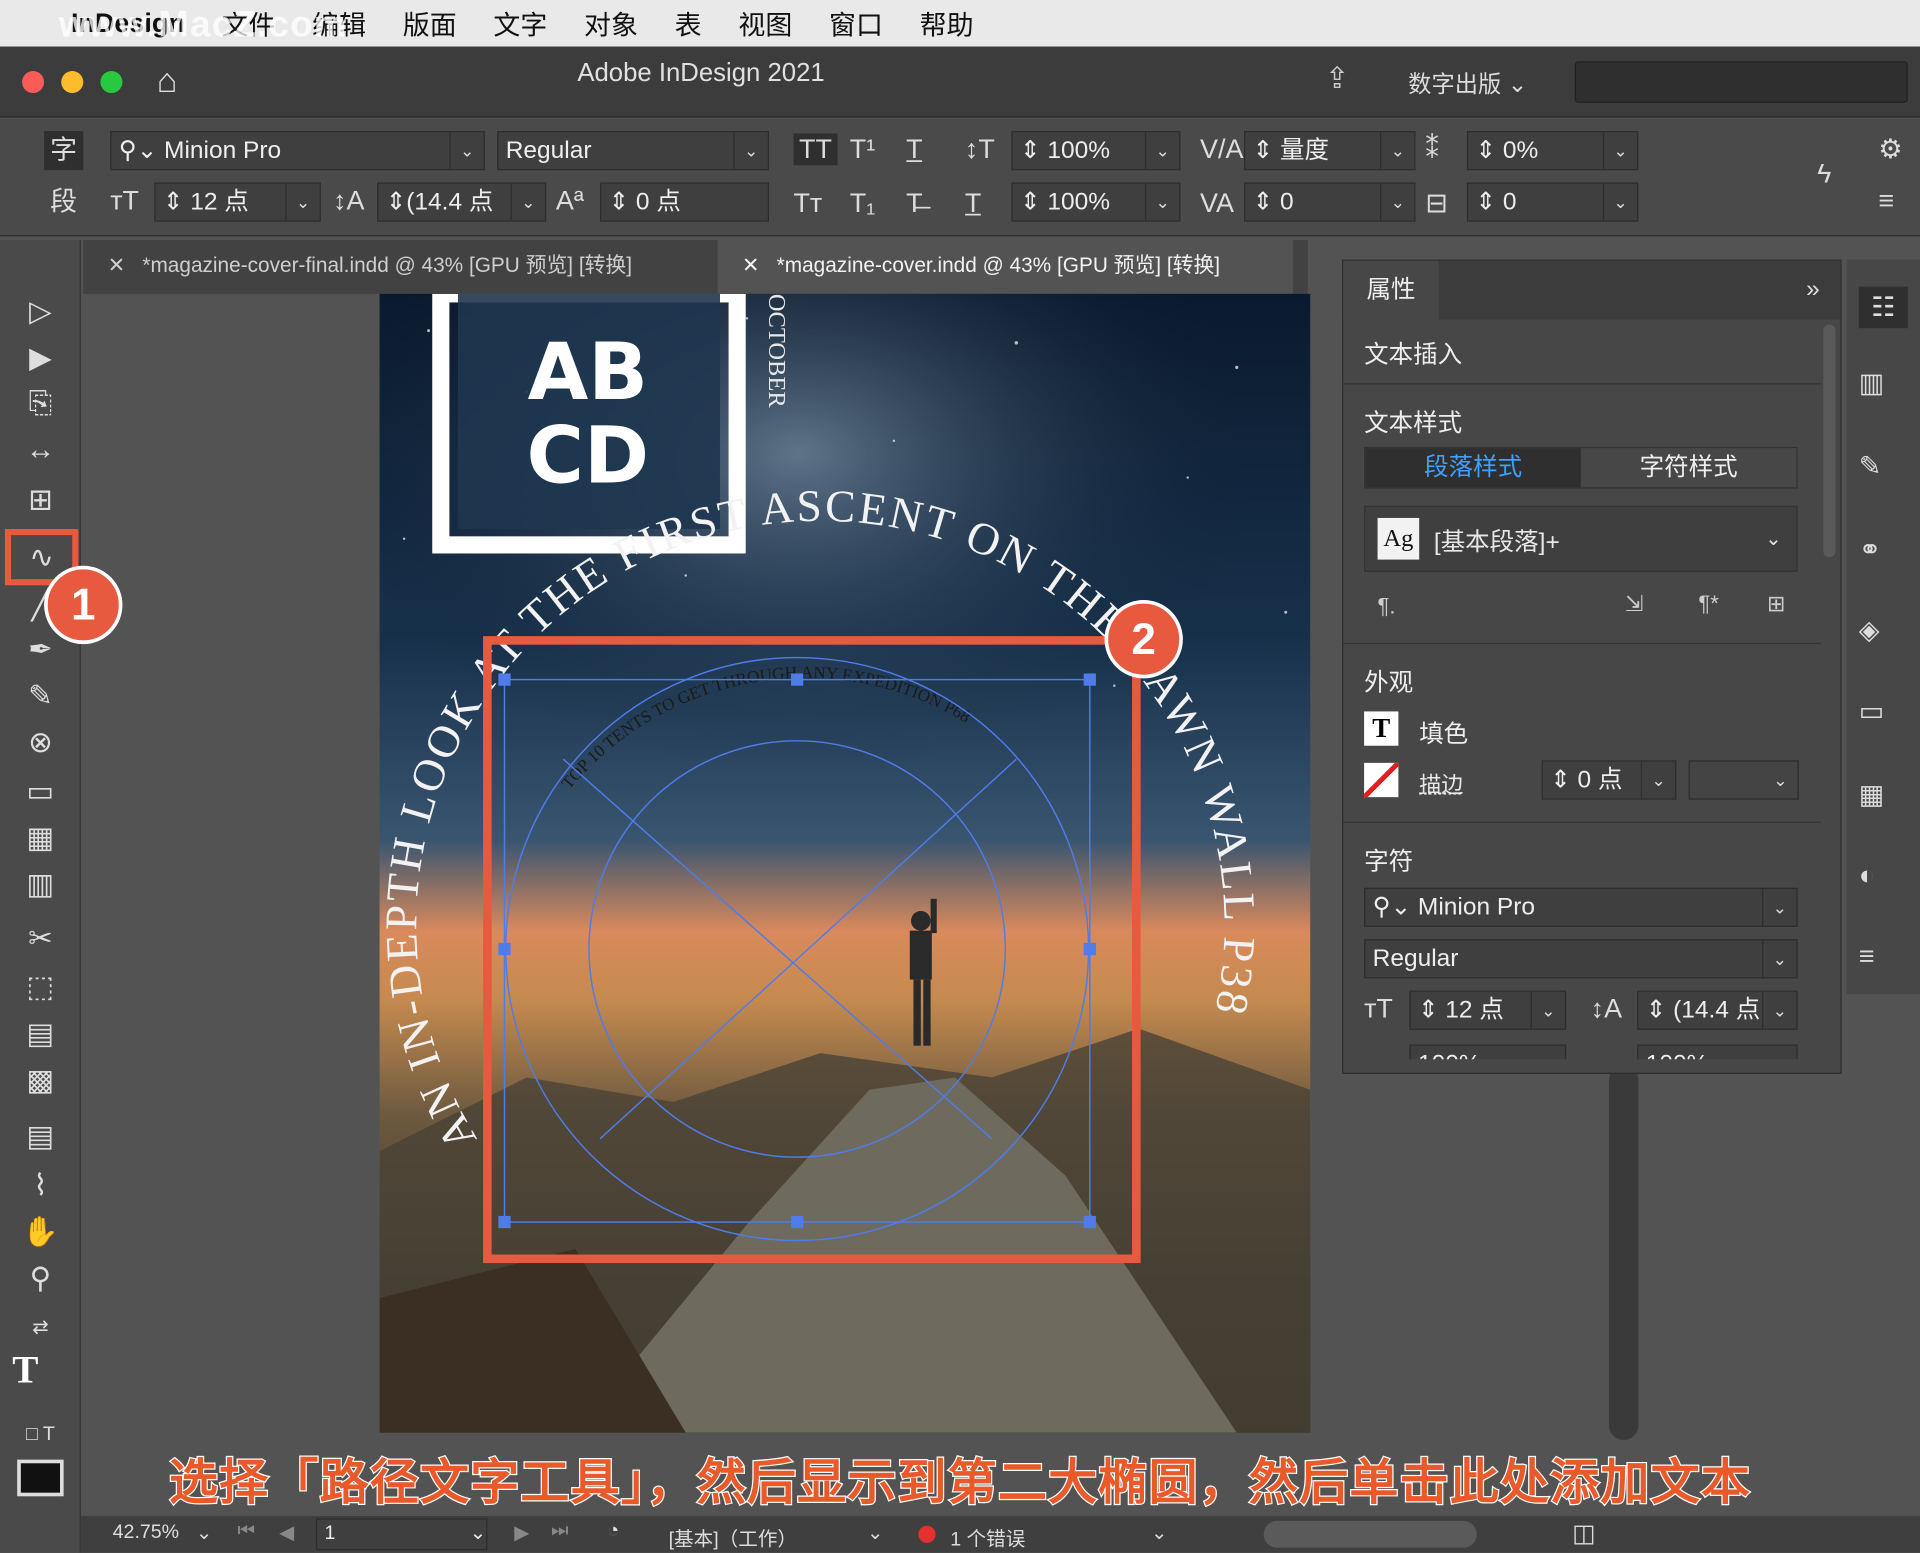 This screenshot has width=1920, height=1553. Describe the element at coordinates (40, 500) in the screenshot. I see `content-collector-icon: ⊞` at that location.